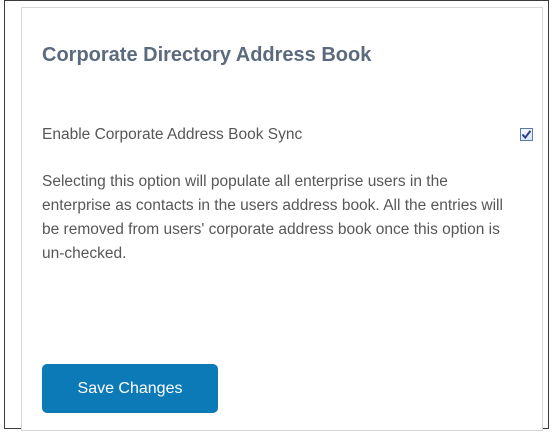 The width and height of the screenshot is (552, 432). I want to click on section-title: Corporate Directory Address Book, so click(207, 55).